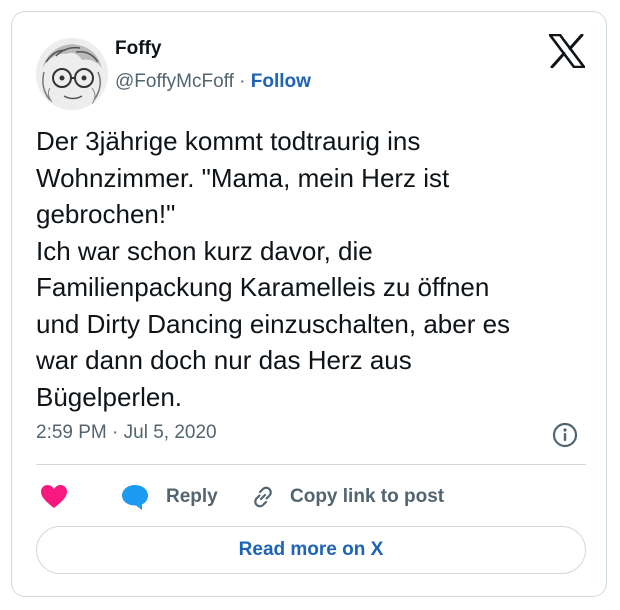 The height and width of the screenshot is (610, 620). What do you see at coordinates (224, 360) in the screenshot?
I see `tweet-text-line: war dann doch nur das Herz aus` at bounding box center [224, 360].